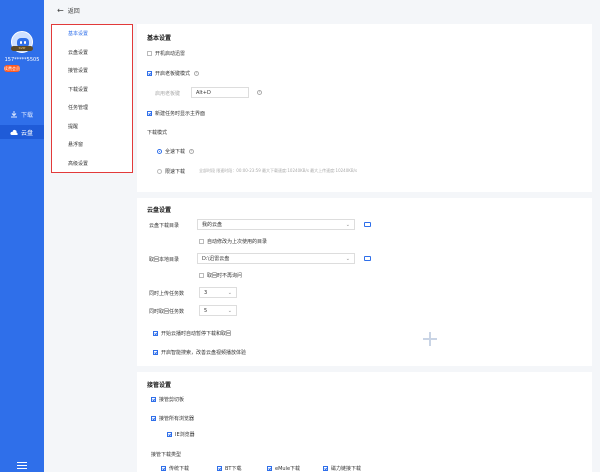  I want to click on category-cloud: 云盘设置, so click(92, 53).